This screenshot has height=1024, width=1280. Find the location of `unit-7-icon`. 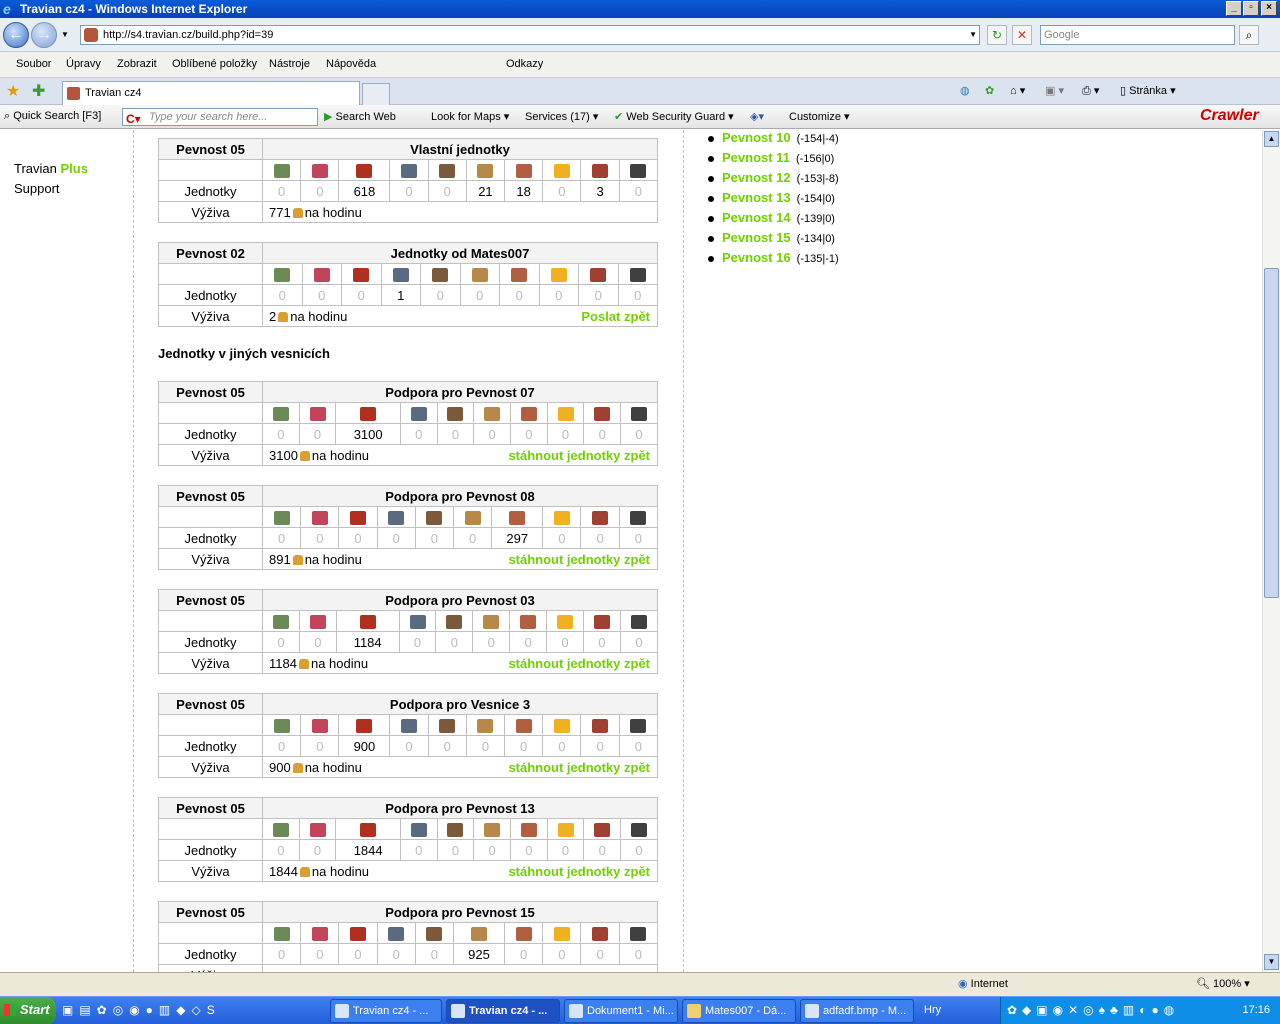

unit-7-icon is located at coordinates (528, 621).